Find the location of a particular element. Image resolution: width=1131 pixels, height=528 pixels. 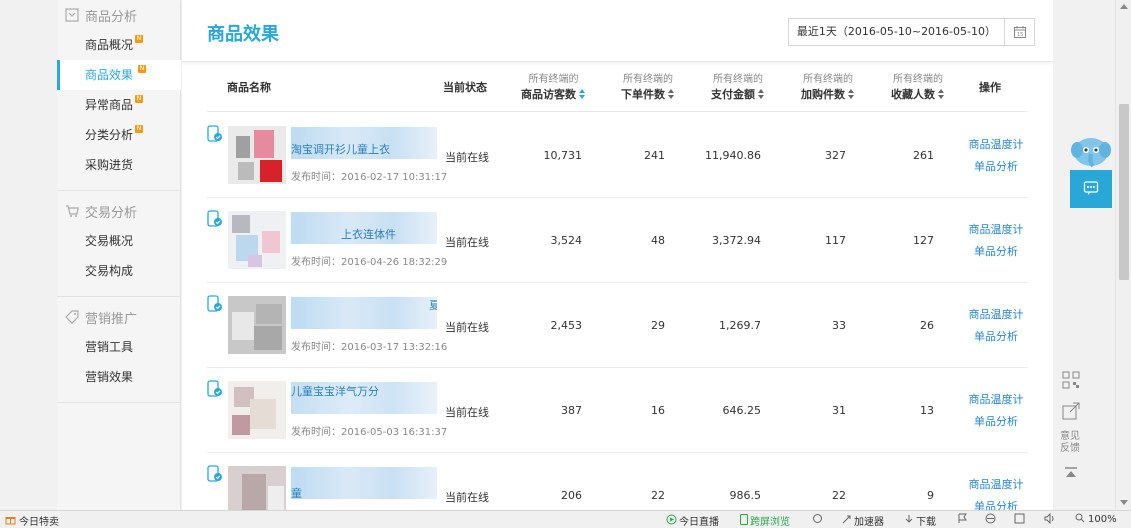

ie-icon is located at coordinates (990, 518).